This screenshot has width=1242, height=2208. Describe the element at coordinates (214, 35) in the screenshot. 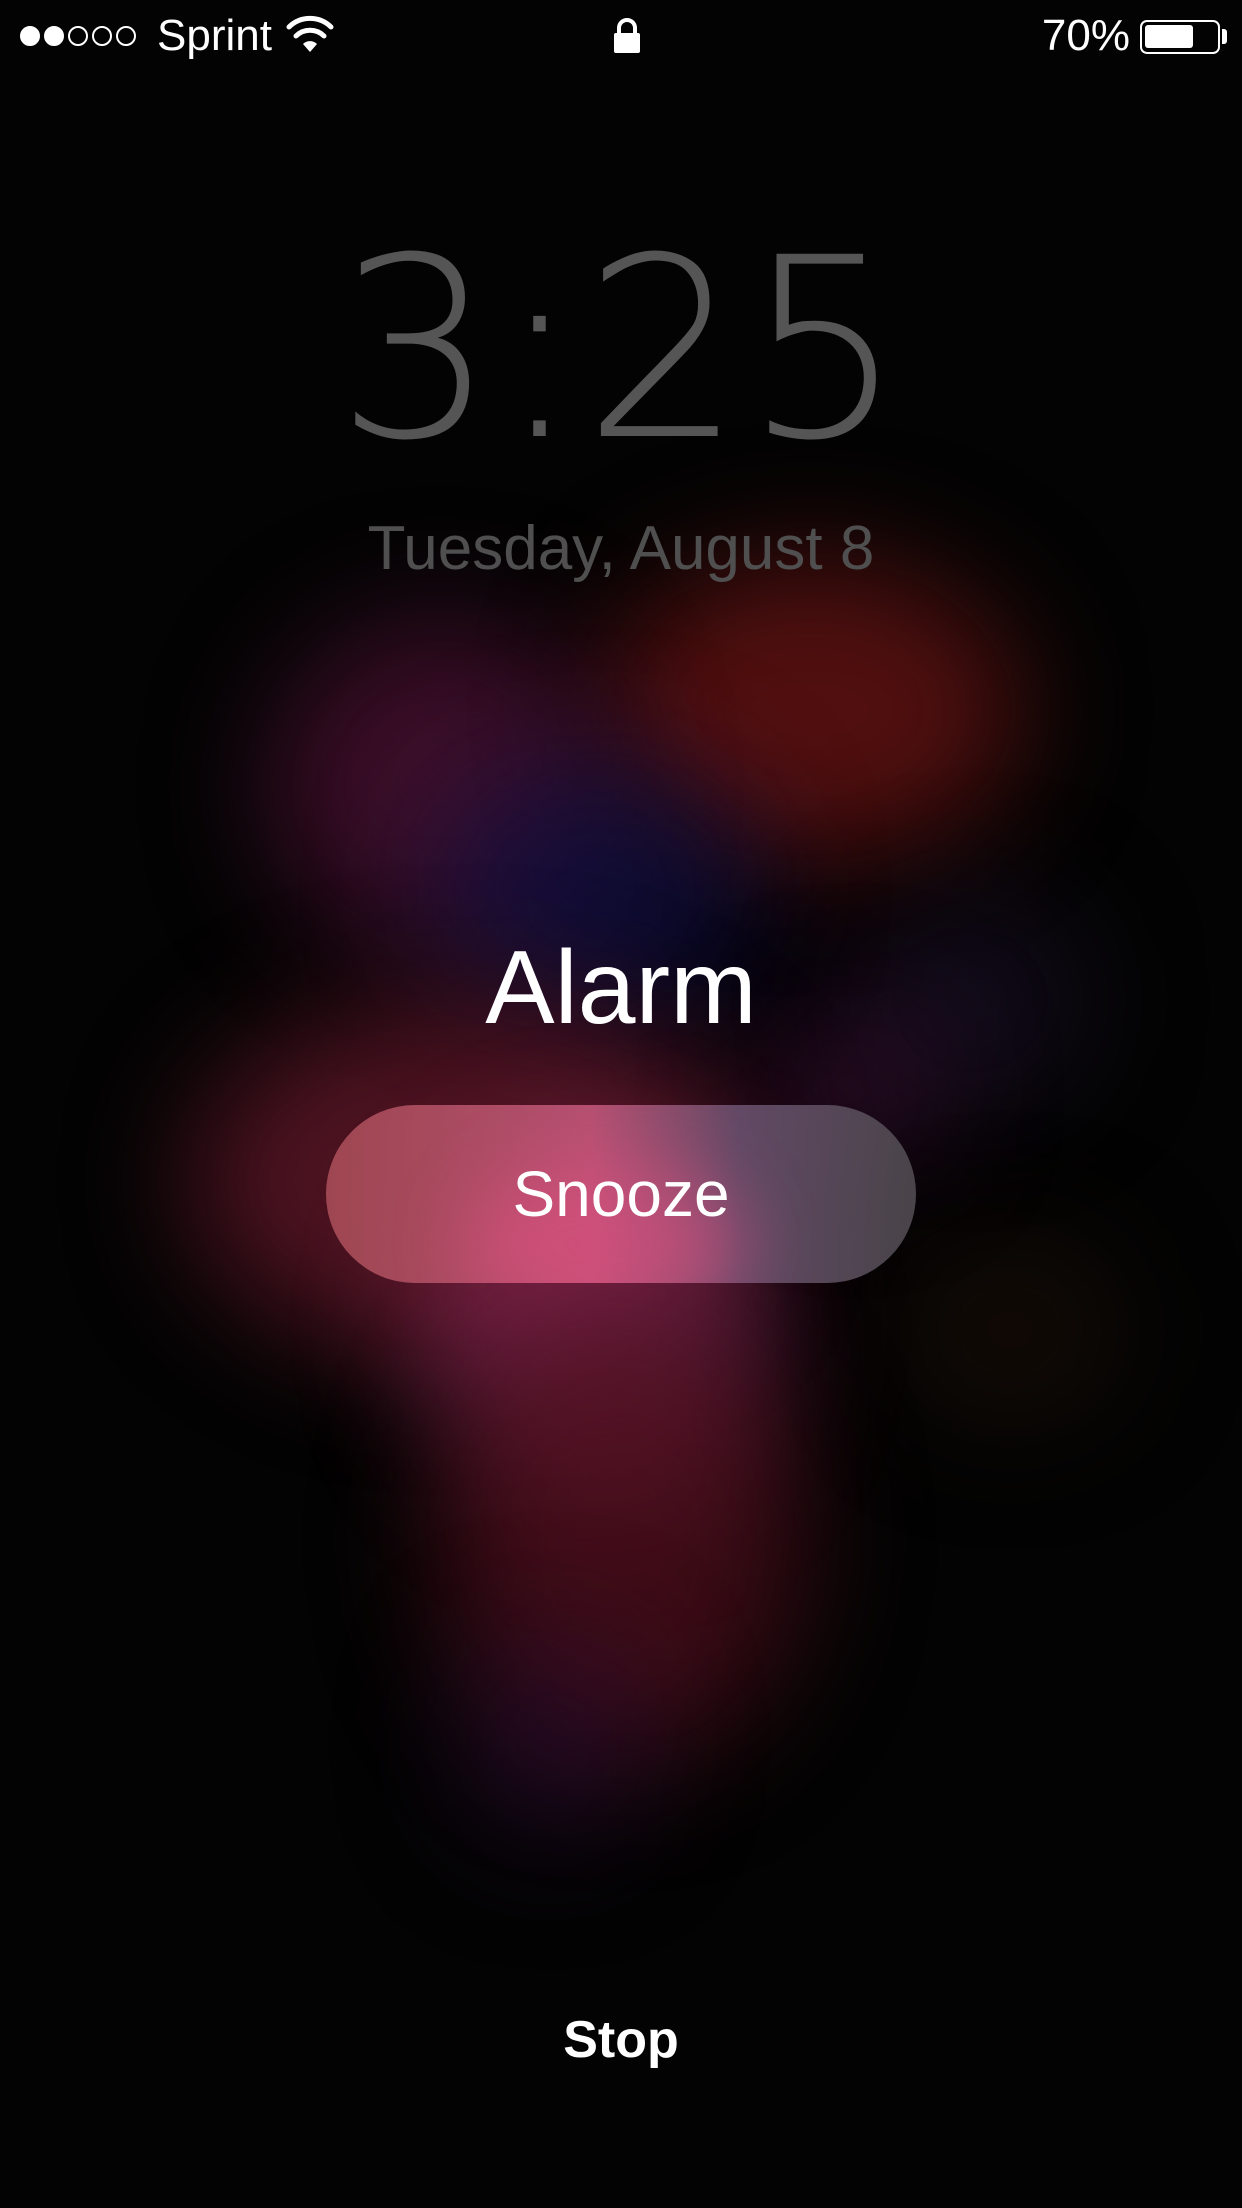

I see `carrier-name: Sprint` at that location.